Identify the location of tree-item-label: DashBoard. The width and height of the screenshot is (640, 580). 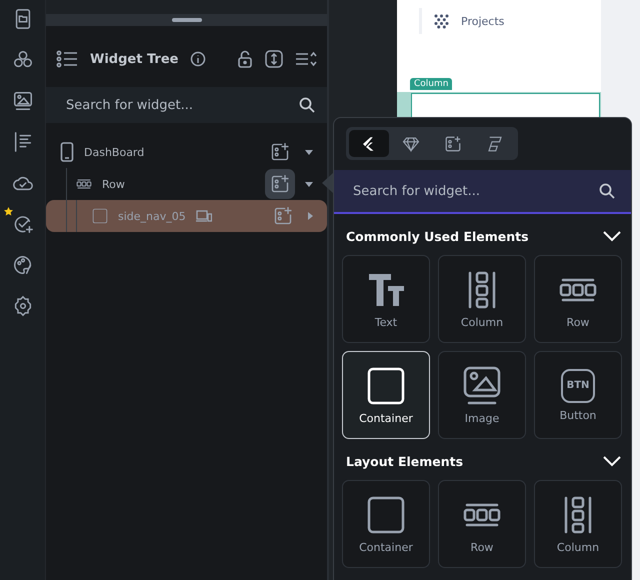
(114, 152).